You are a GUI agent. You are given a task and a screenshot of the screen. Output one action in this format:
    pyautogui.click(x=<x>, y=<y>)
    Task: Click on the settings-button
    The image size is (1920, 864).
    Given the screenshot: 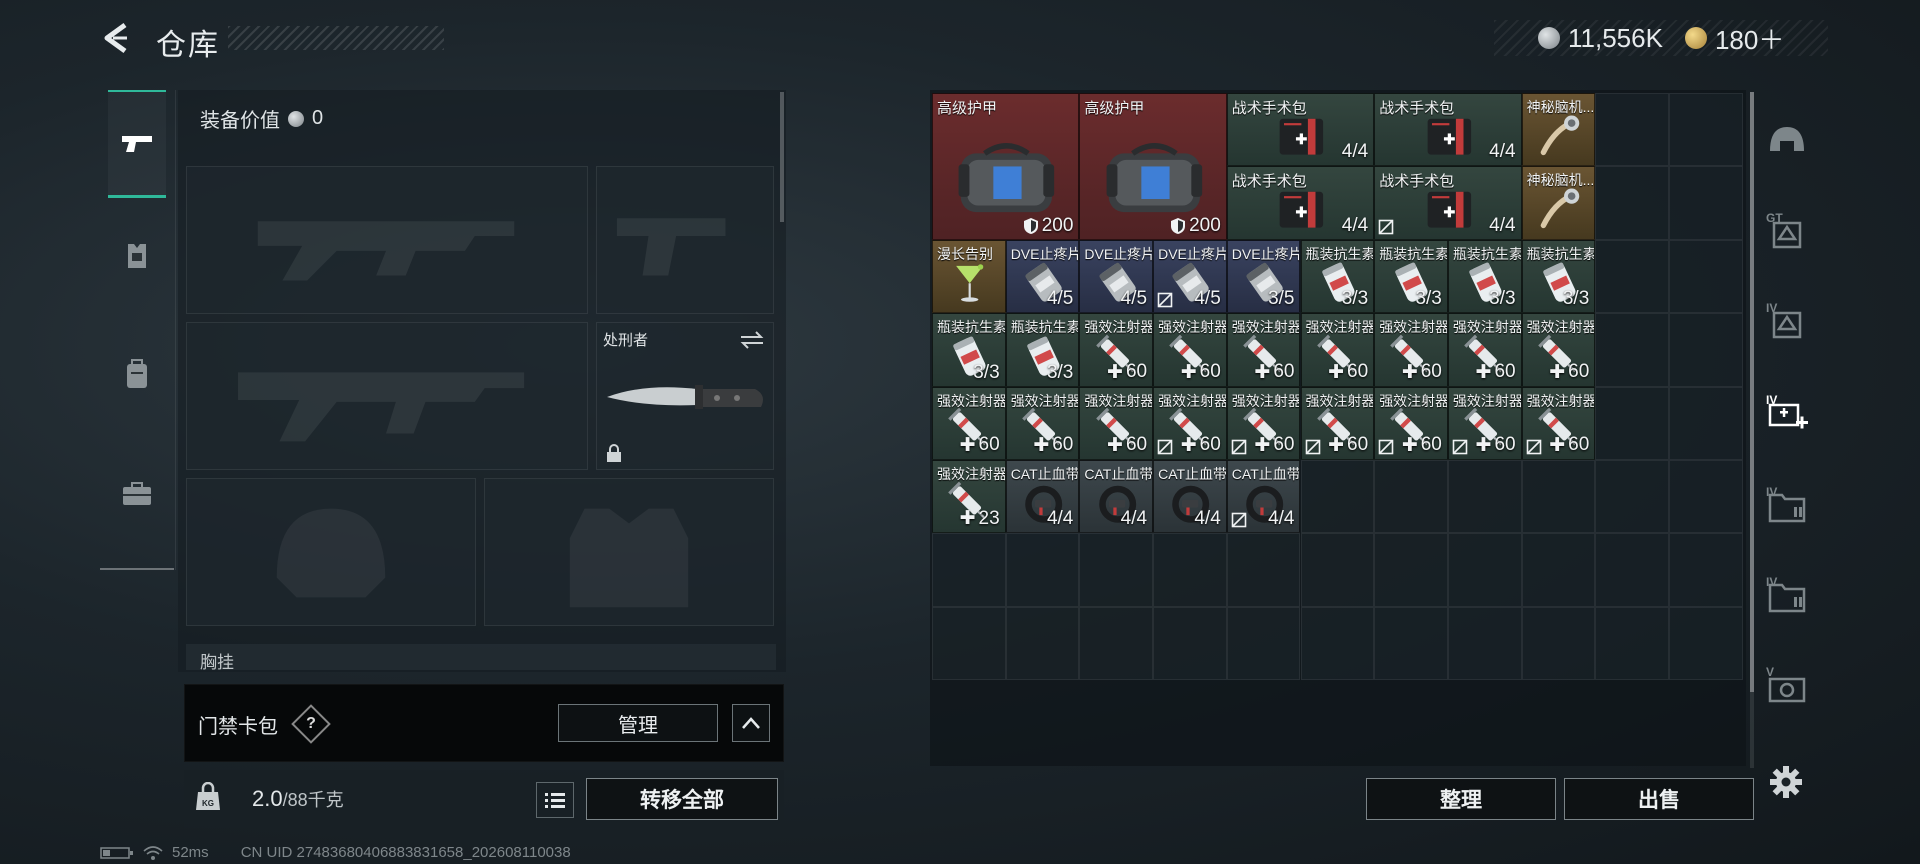 What is the action you would take?
    pyautogui.click(x=1786, y=782)
    